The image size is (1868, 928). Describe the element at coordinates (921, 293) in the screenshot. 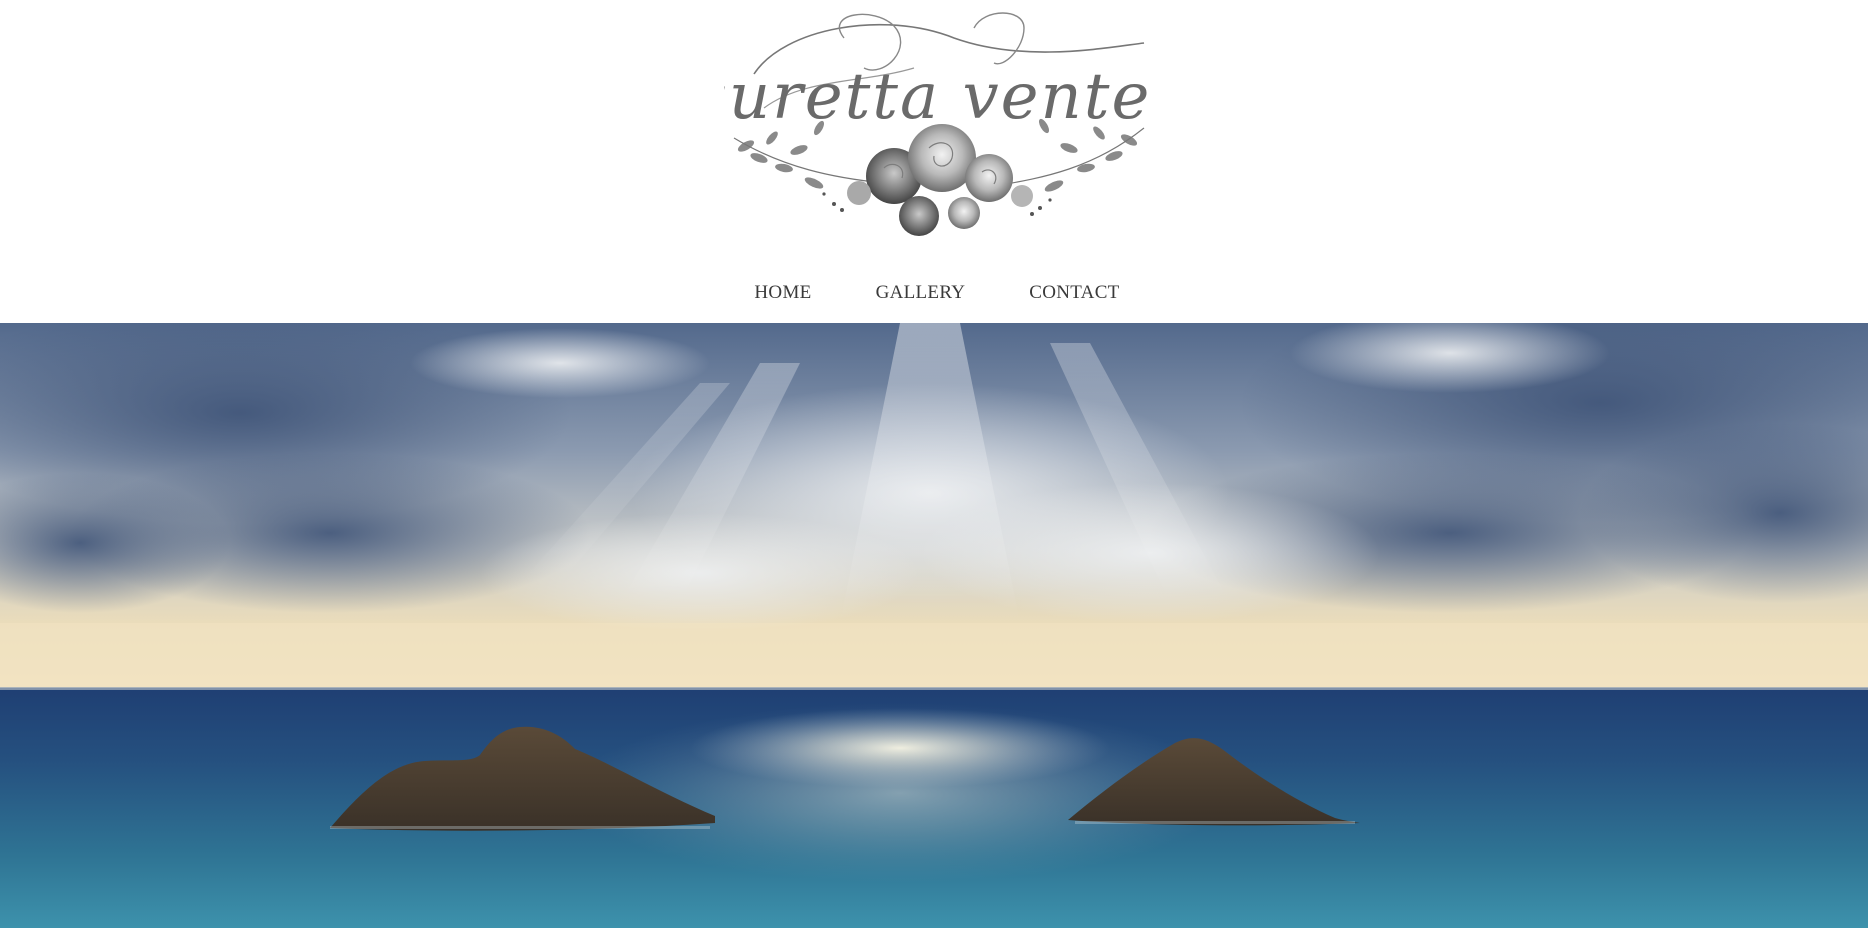

I see `nav-gallery-link: GALLERY` at that location.